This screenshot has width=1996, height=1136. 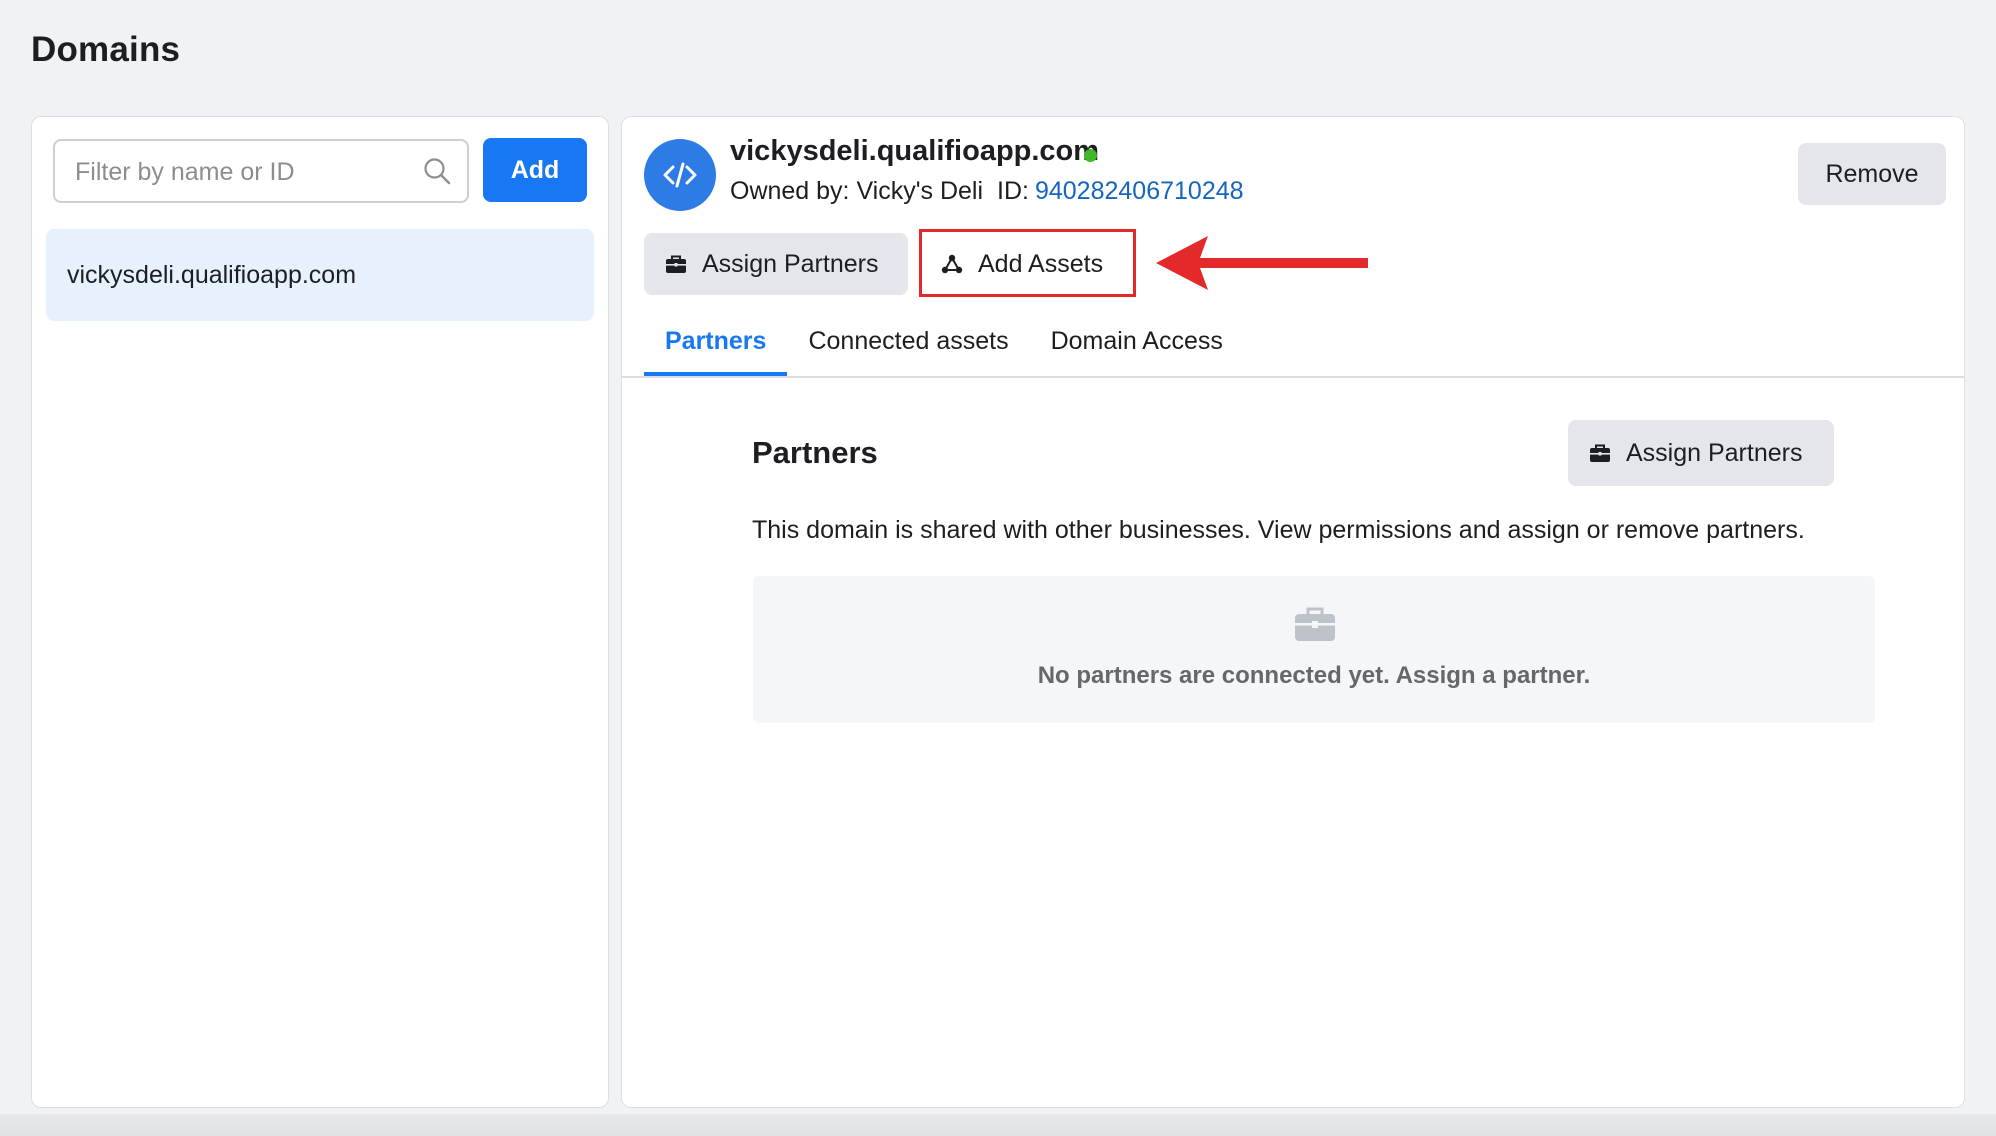 I want to click on section-title: Partners, so click(x=815, y=452).